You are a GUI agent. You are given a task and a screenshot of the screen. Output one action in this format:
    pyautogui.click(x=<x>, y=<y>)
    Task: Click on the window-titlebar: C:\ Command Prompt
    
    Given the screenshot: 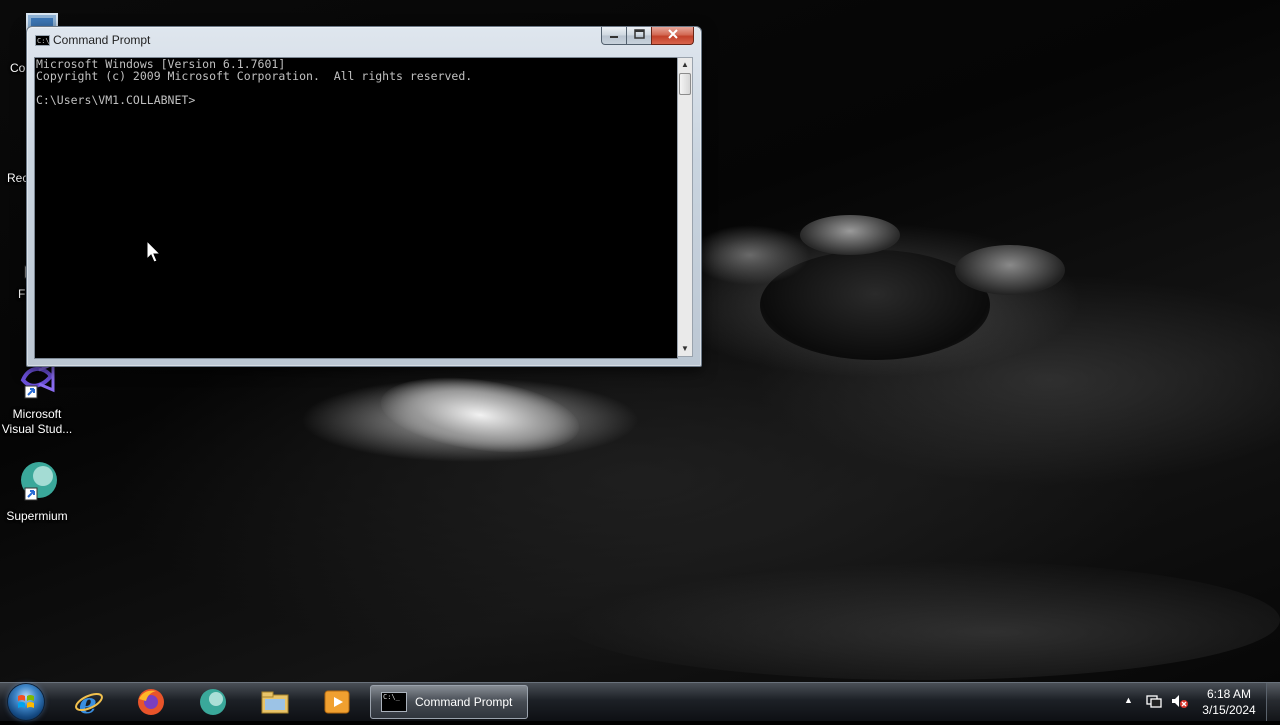 What is the action you would take?
    pyautogui.click(x=364, y=40)
    